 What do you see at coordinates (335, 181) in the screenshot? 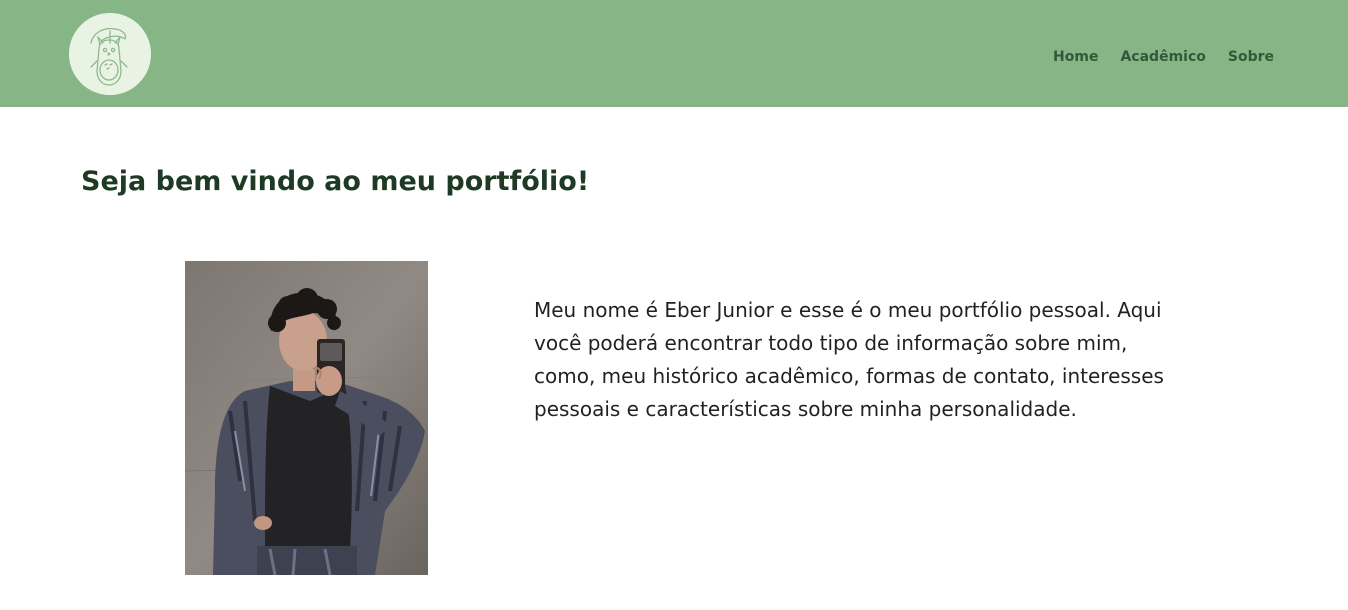
I see `page-title: Seja bem vindo ao meu portfólio!` at bounding box center [335, 181].